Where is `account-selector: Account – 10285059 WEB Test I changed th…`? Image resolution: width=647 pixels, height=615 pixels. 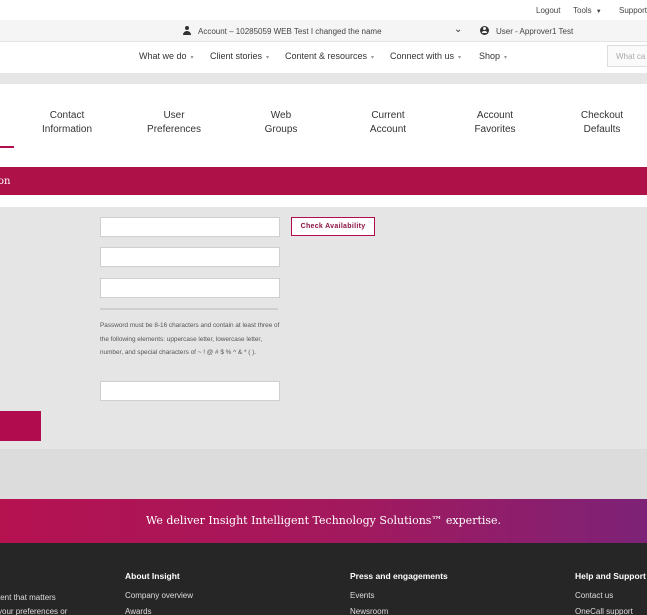 account-selector: Account – 10285059 WEB Test I changed th… is located at coordinates (282, 31).